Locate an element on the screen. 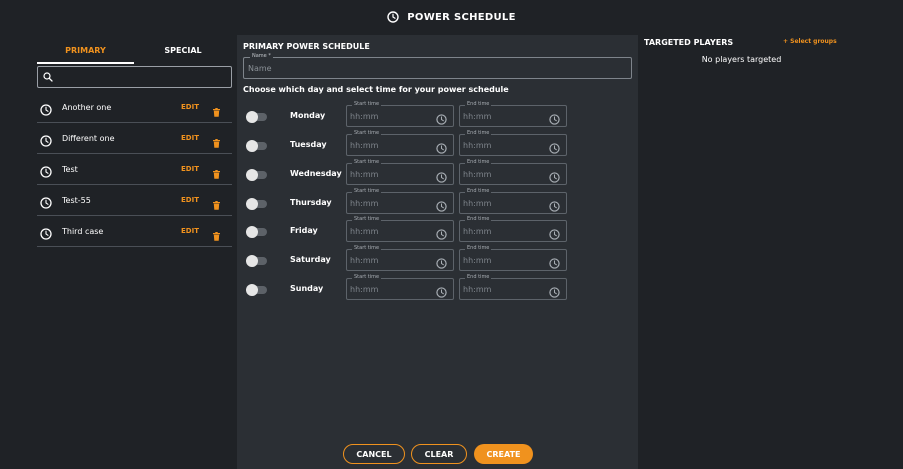  day-row: Tuesday Start time End time is located at coordinates (437, 144).